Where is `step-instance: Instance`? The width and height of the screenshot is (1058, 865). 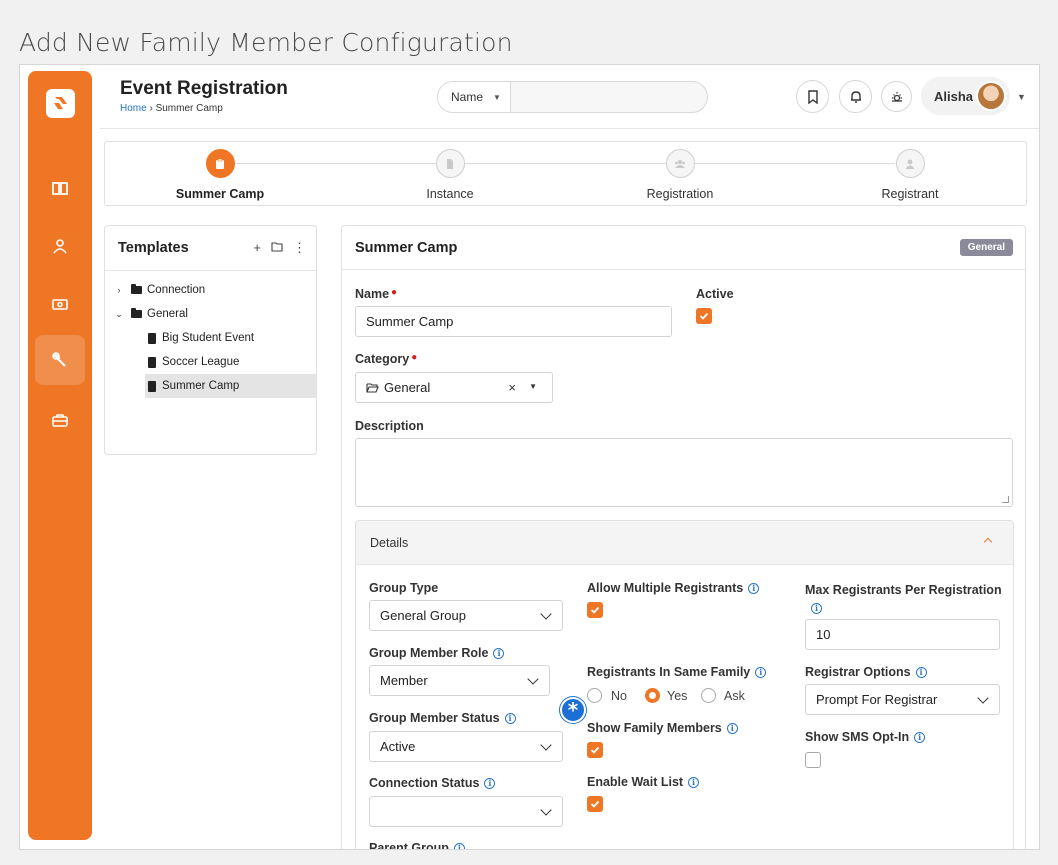
step-instance: Instance is located at coordinates (450, 175).